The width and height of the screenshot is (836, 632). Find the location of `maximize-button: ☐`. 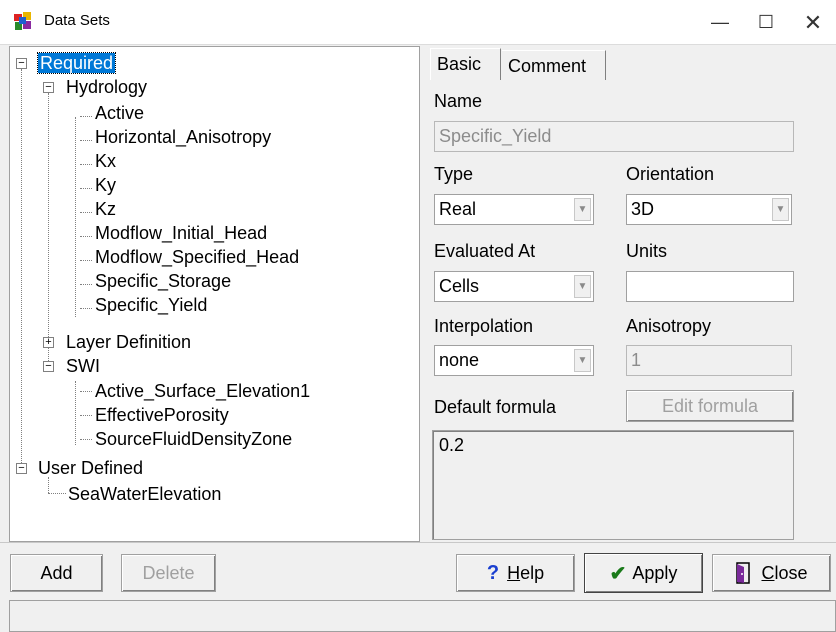

maximize-button: ☐ is located at coordinates (766, 22).